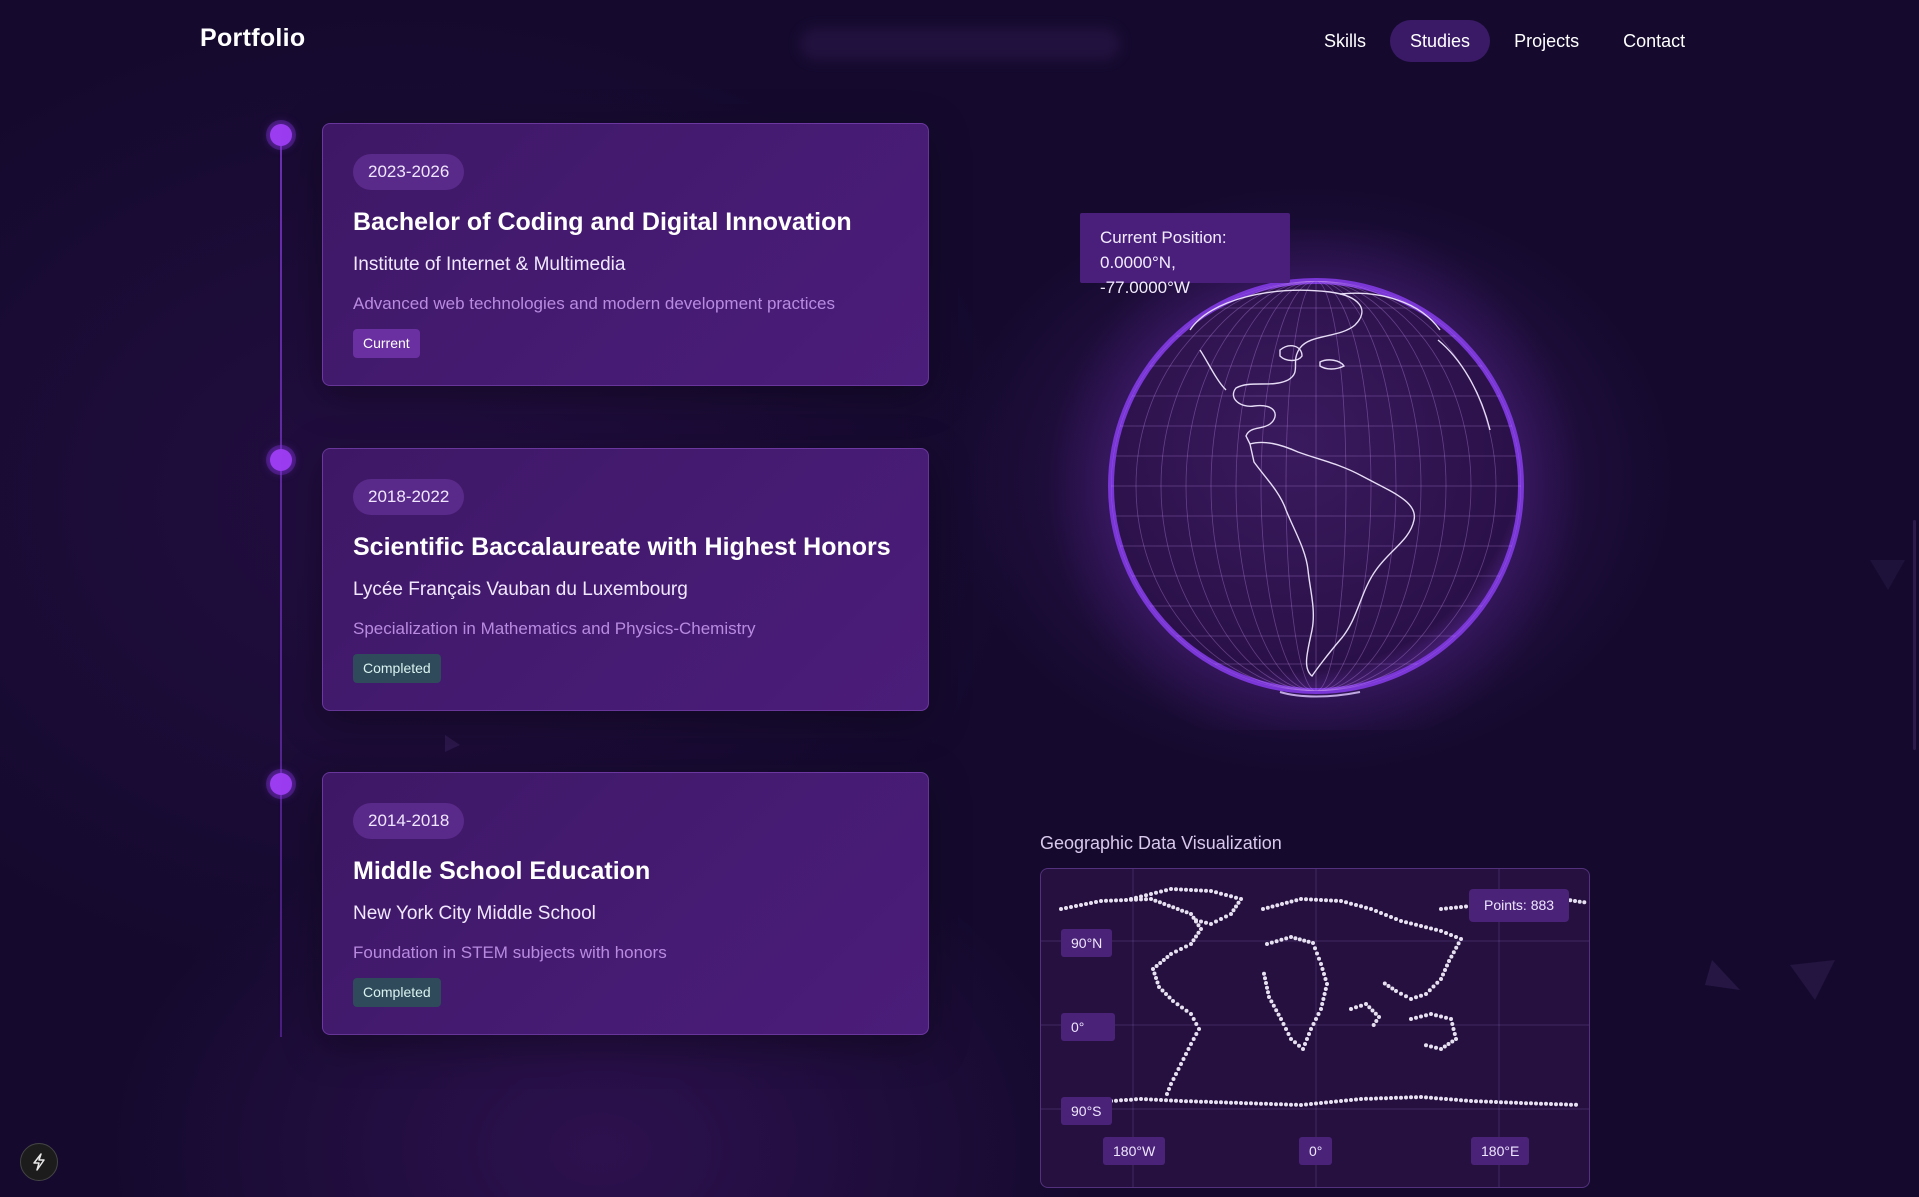 The width and height of the screenshot is (1919, 1197). What do you see at coordinates (1088, 1027) in the screenshot?
I see `lat-label-0: 0°` at bounding box center [1088, 1027].